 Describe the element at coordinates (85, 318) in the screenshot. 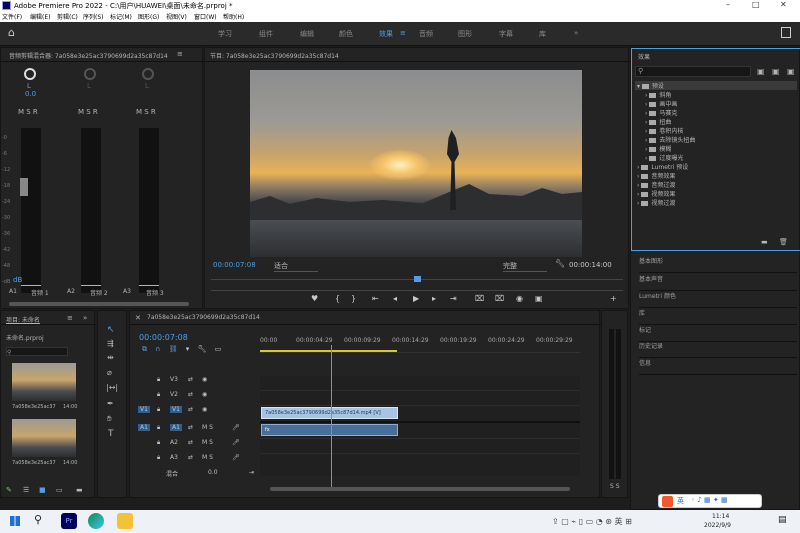

I see `more-panels-icon: »` at that location.